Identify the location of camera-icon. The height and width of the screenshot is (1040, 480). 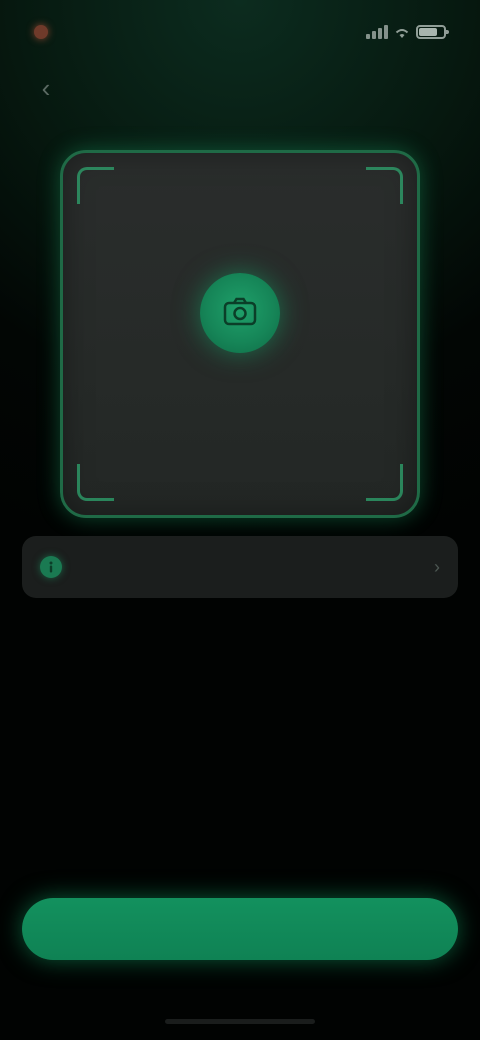
(240, 313).